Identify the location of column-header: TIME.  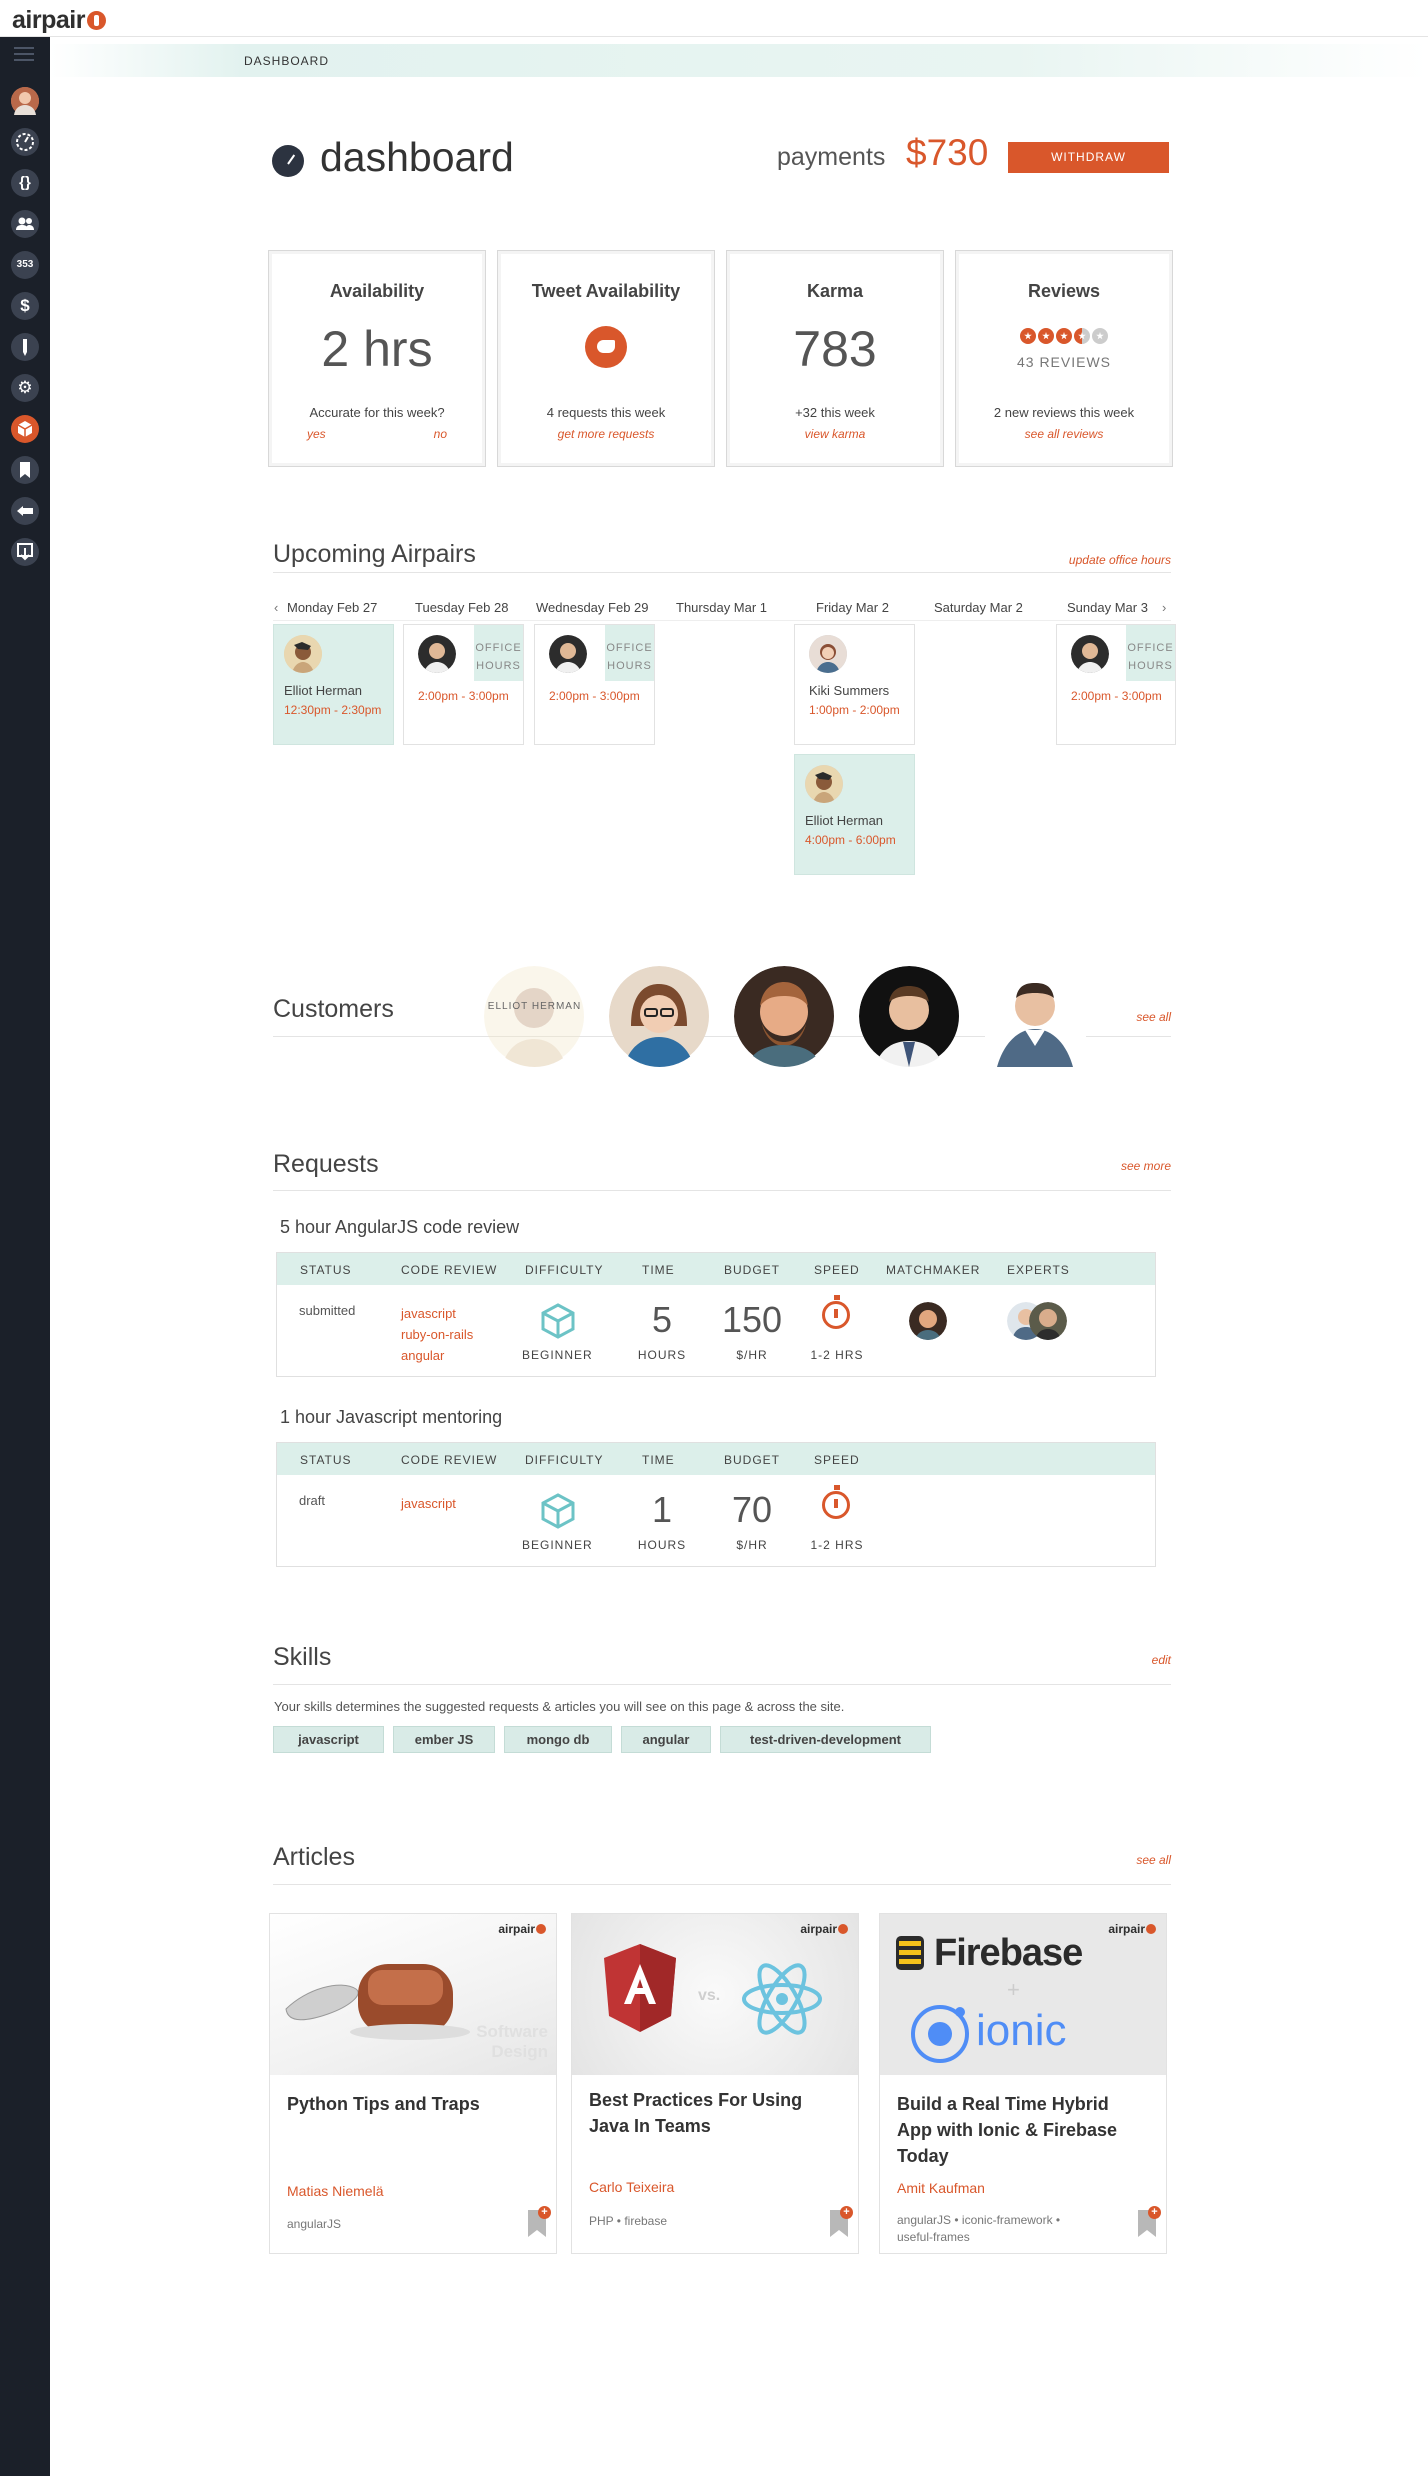
(658, 1270).